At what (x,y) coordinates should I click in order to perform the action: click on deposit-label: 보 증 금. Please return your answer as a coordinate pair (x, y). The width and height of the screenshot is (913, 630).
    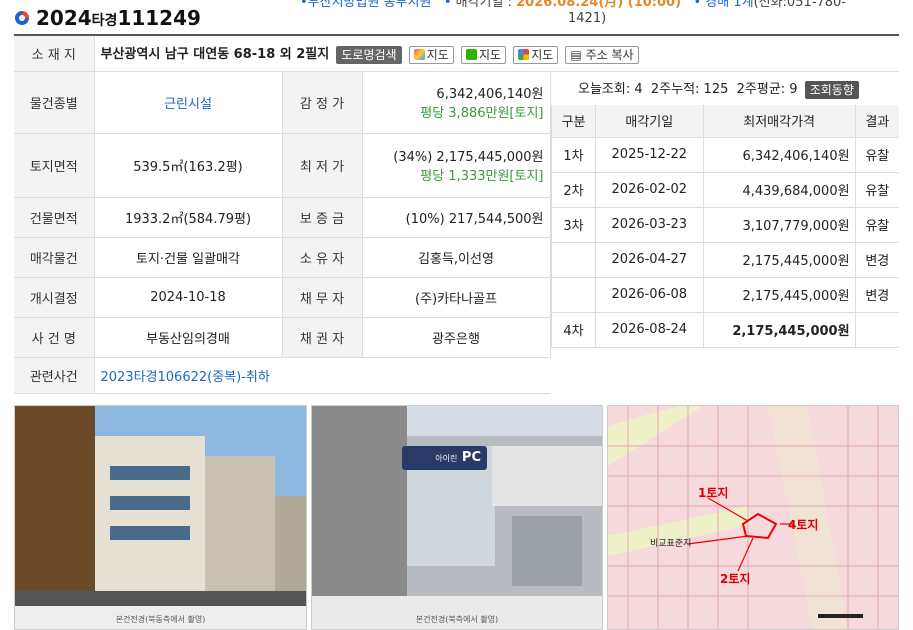
    Looking at the image, I should click on (322, 217).